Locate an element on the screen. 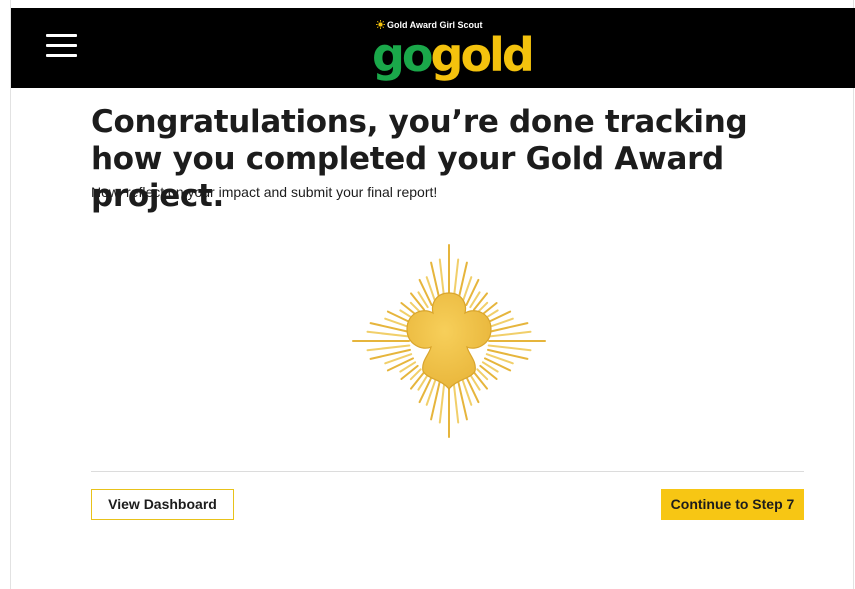  trefoil-shape is located at coordinates (449, 341).